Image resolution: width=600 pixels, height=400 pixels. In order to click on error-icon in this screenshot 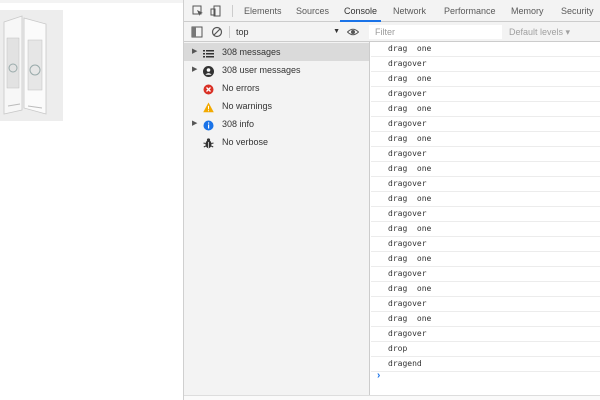, I will do `click(208, 89)`.